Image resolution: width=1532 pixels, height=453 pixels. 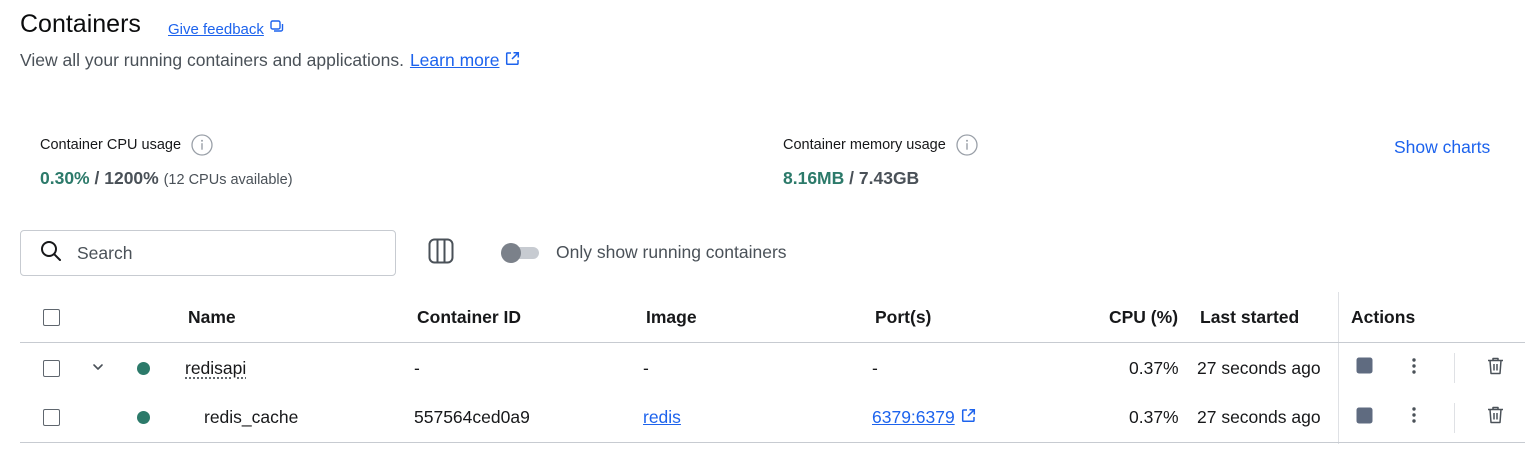 I want to click on cpu-usage-label: Container CPU usage, so click(x=111, y=145).